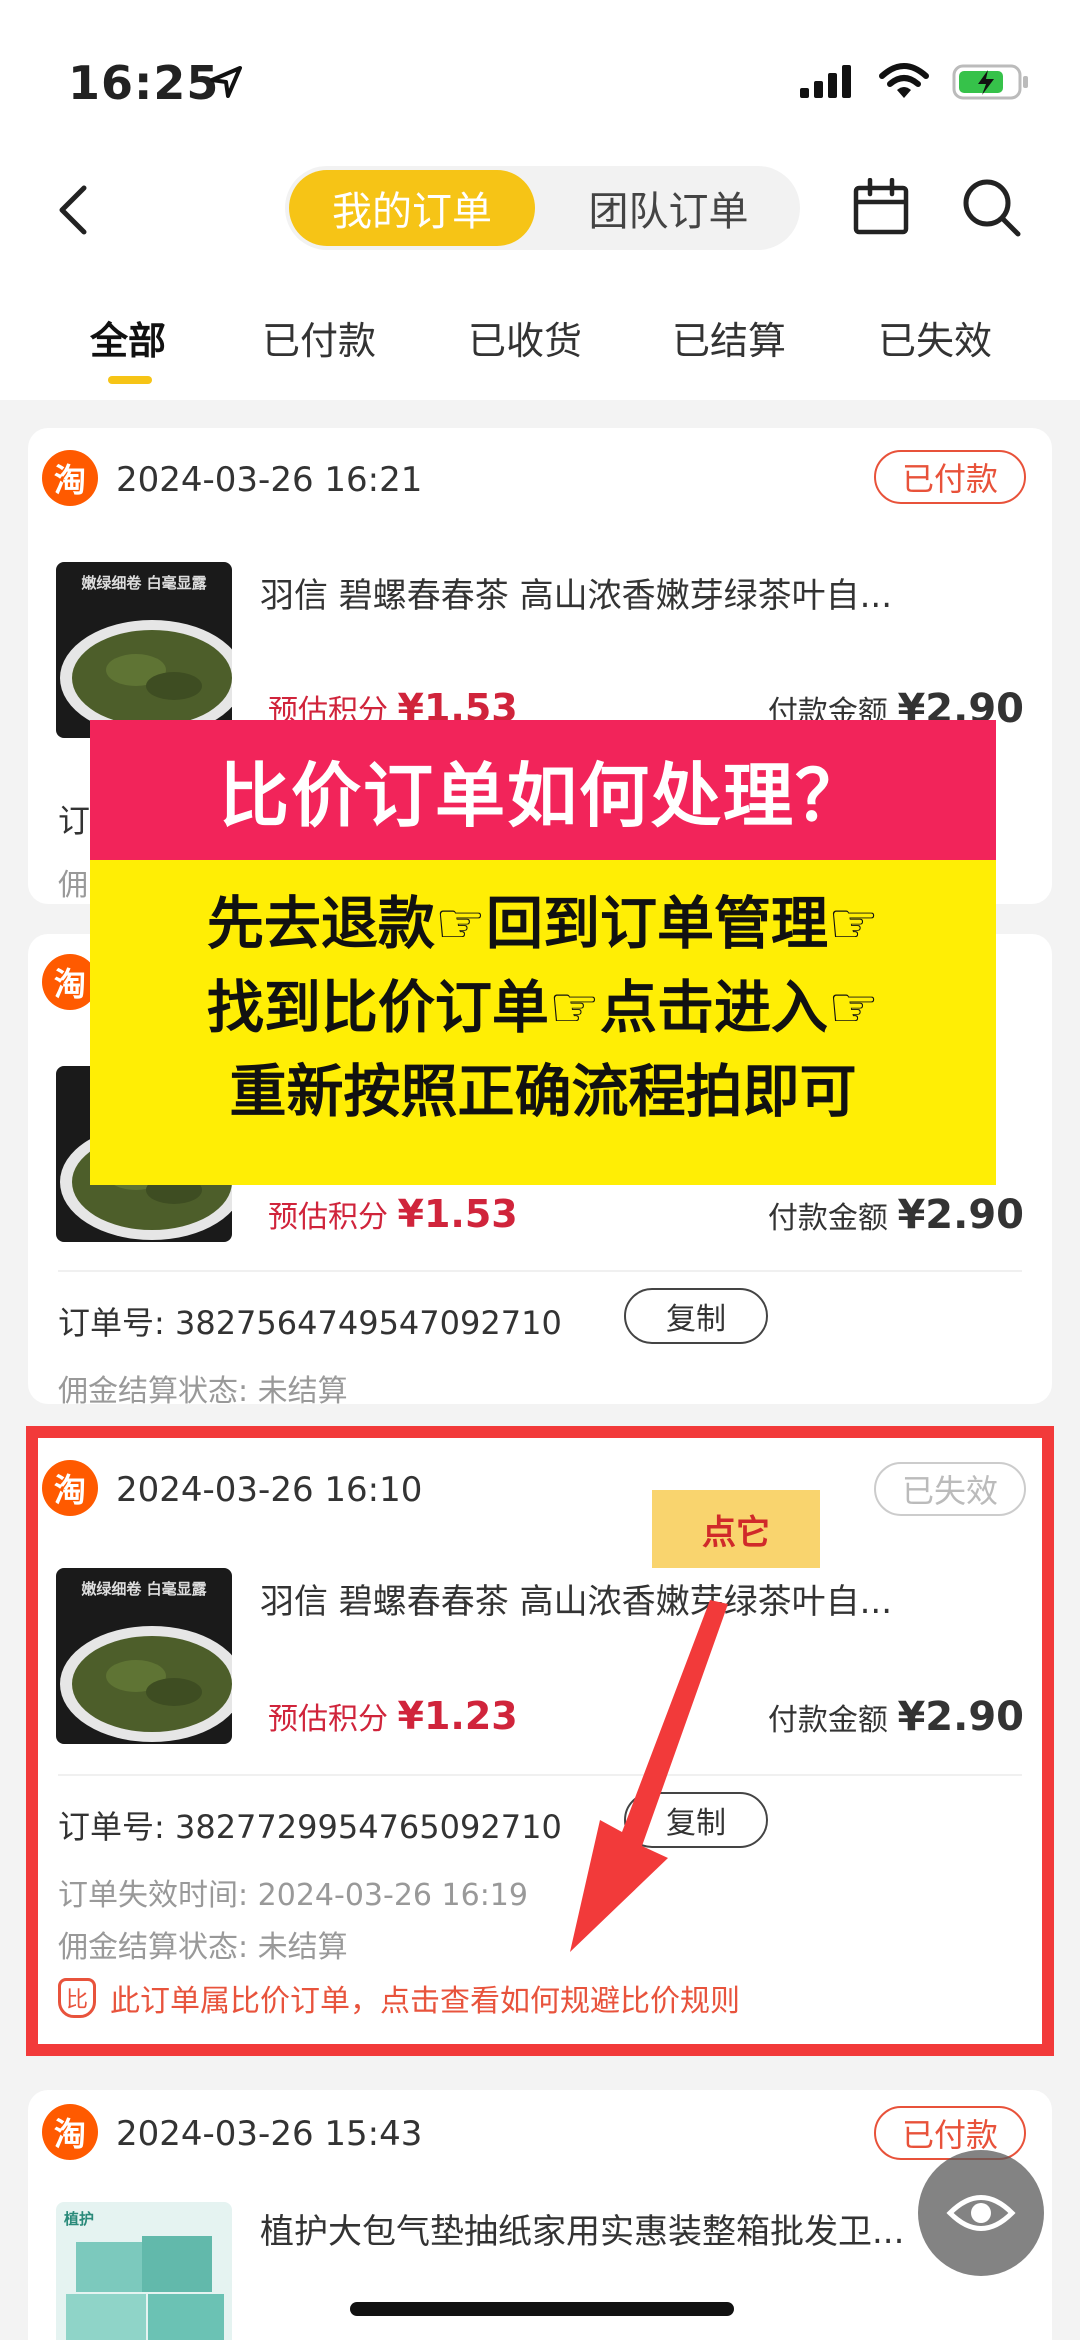 The width and height of the screenshot is (1080, 2340). I want to click on tab-all: 全部, so click(128, 337).